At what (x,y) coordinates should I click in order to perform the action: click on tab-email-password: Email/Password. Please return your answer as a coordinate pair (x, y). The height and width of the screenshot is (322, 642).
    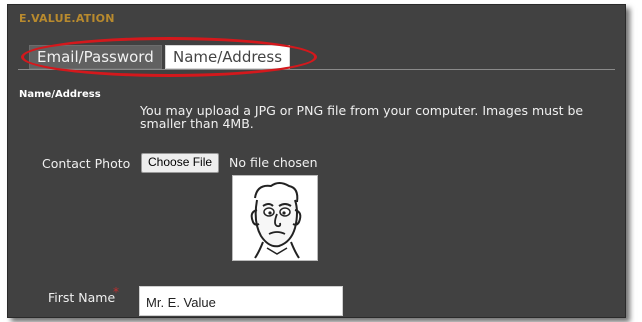
    Looking at the image, I should click on (95, 57).